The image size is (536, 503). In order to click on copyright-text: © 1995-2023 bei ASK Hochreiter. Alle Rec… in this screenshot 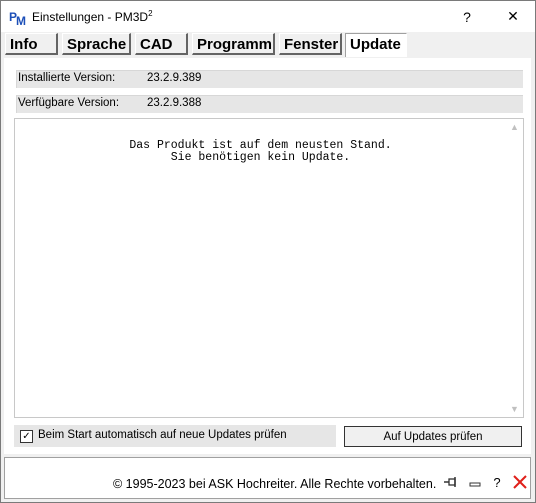, I will do `click(275, 484)`.